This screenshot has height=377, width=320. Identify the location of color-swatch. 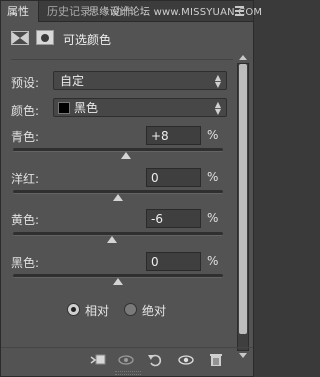
(64, 108).